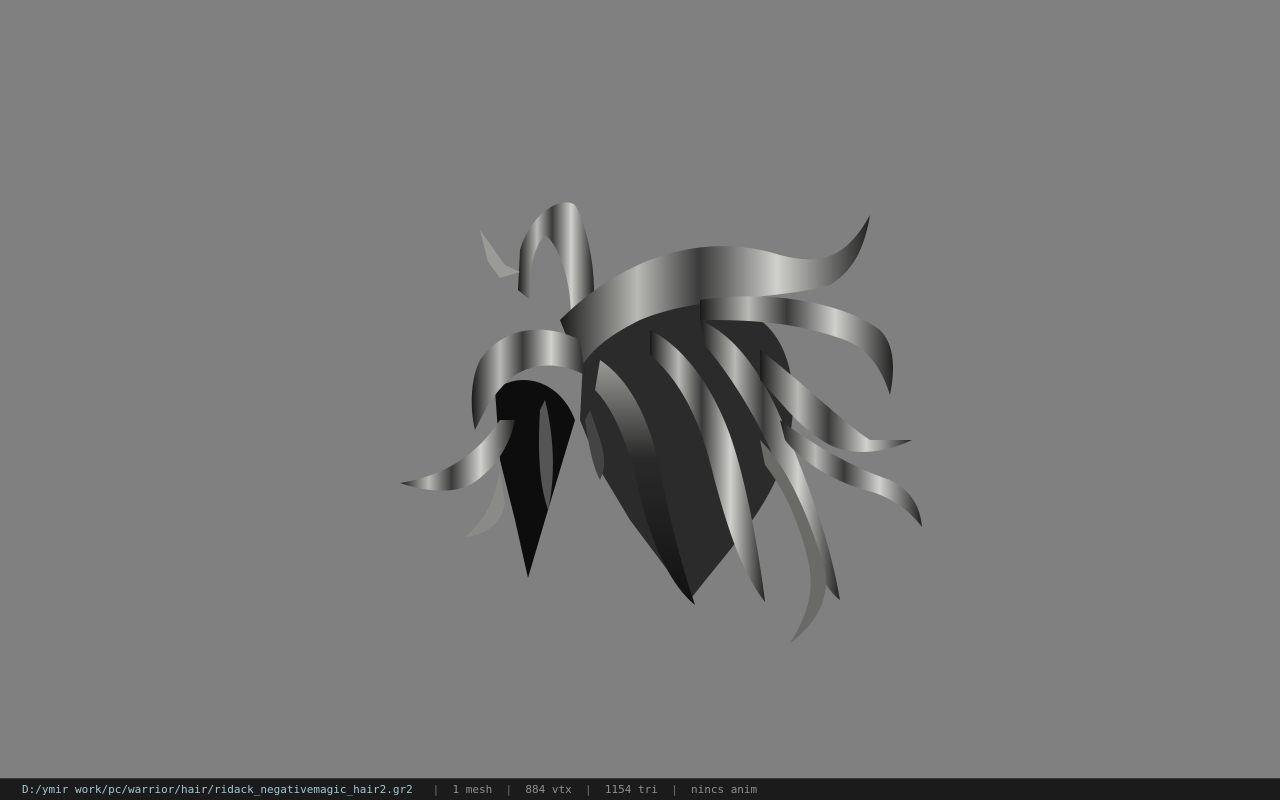 The height and width of the screenshot is (800, 1280). Describe the element at coordinates (548, 789) in the screenshot. I see `vertex-count: 884 vtx` at that location.